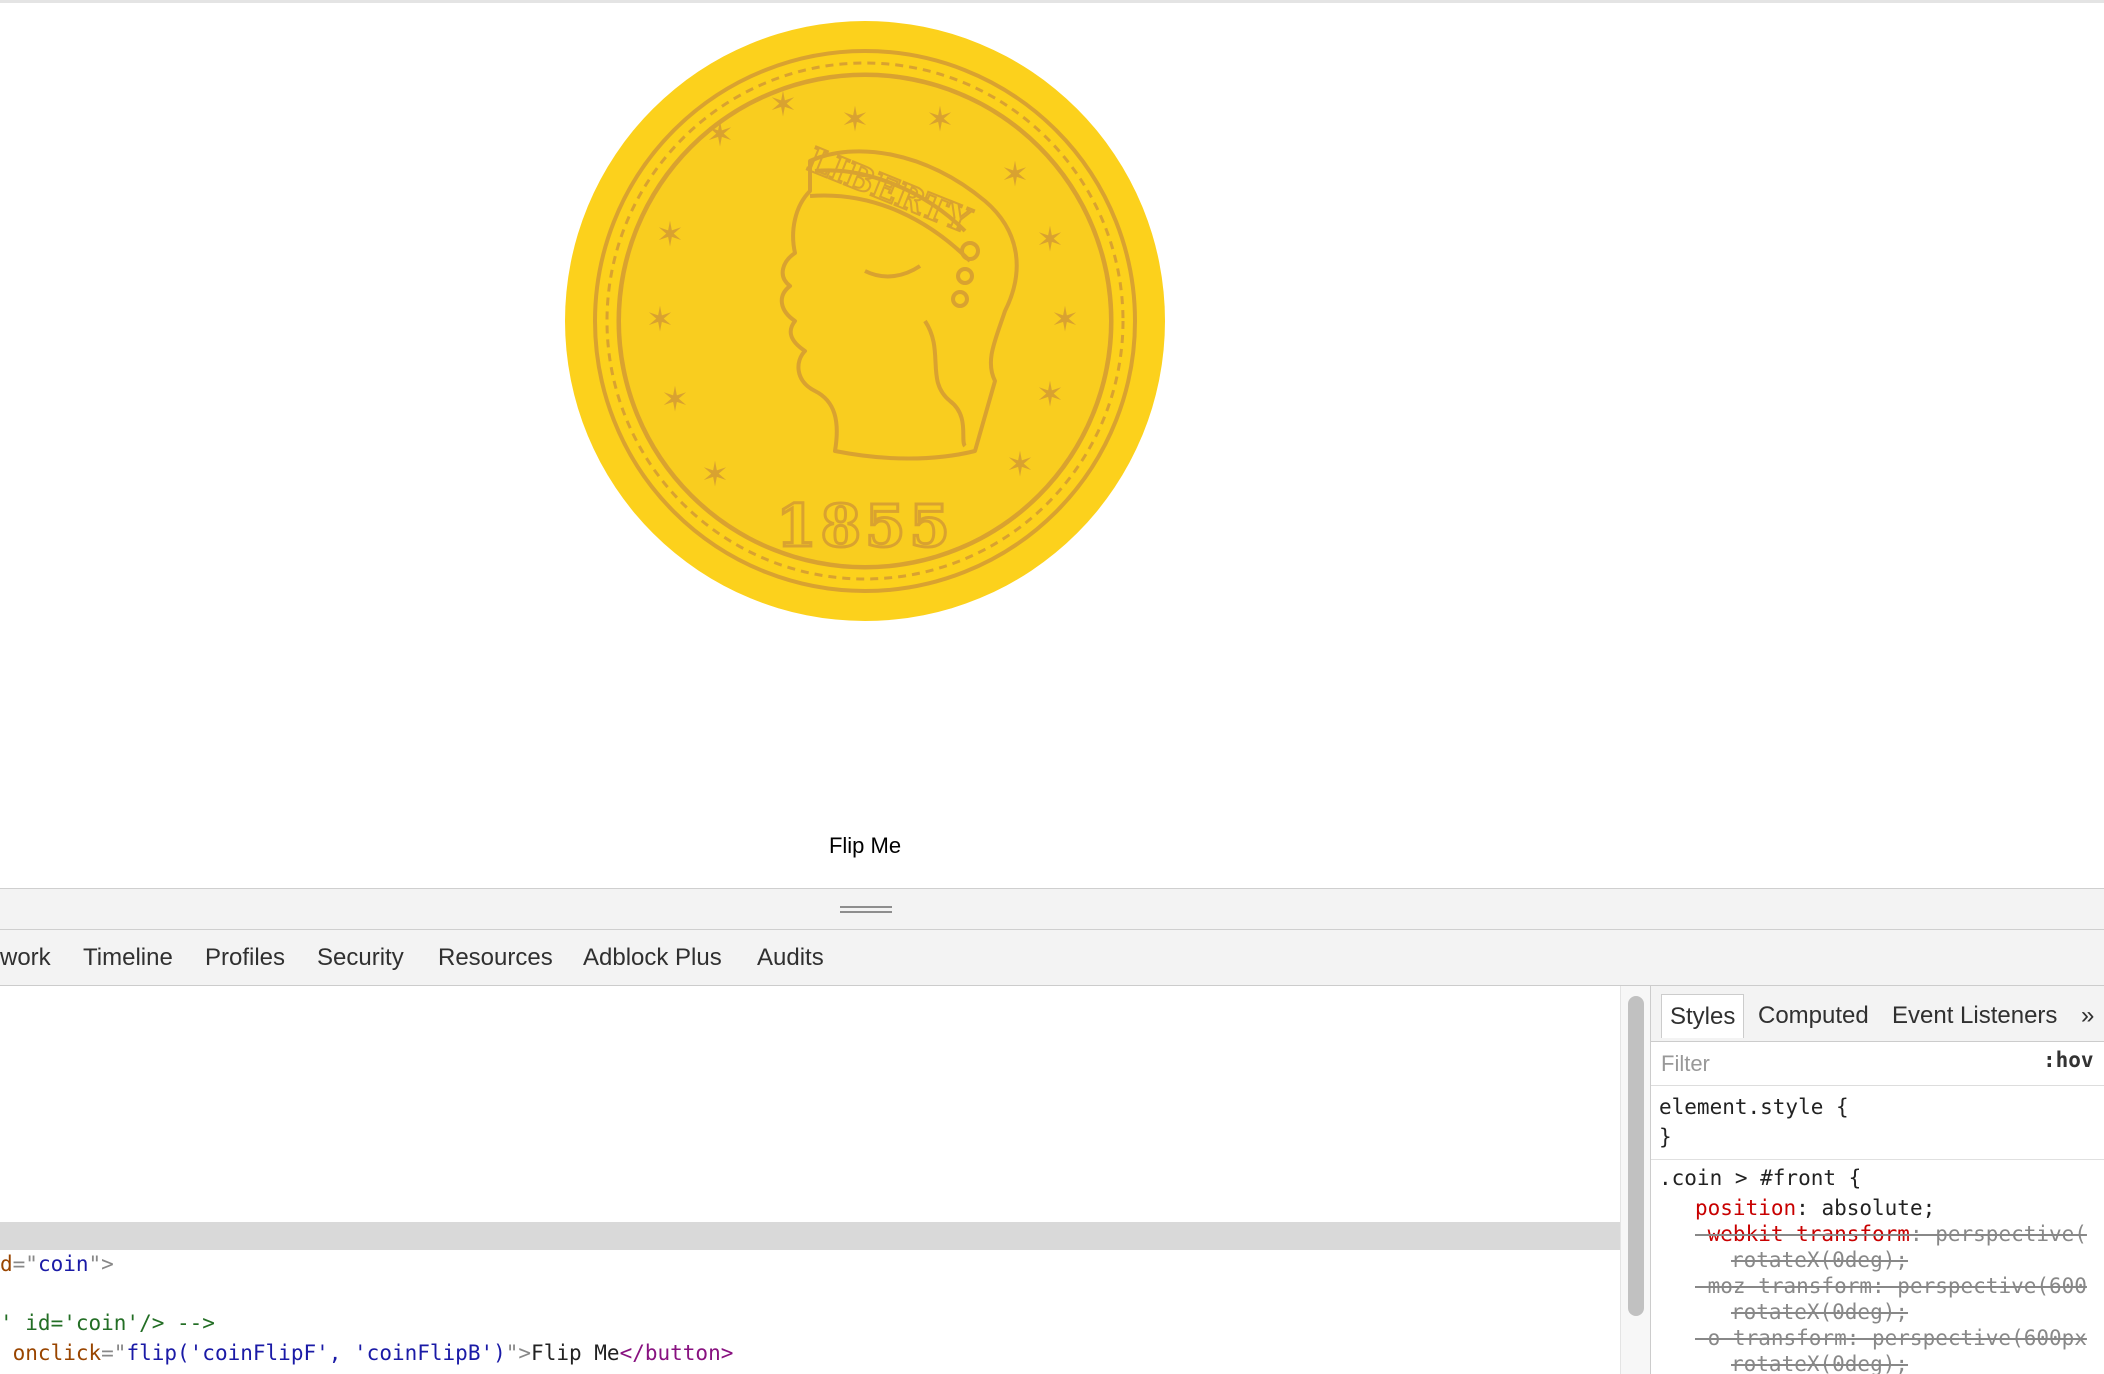 The height and width of the screenshot is (1374, 2104). What do you see at coordinates (865, 846) in the screenshot?
I see `flip-me-button: Flip Me` at bounding box center [865, 846].